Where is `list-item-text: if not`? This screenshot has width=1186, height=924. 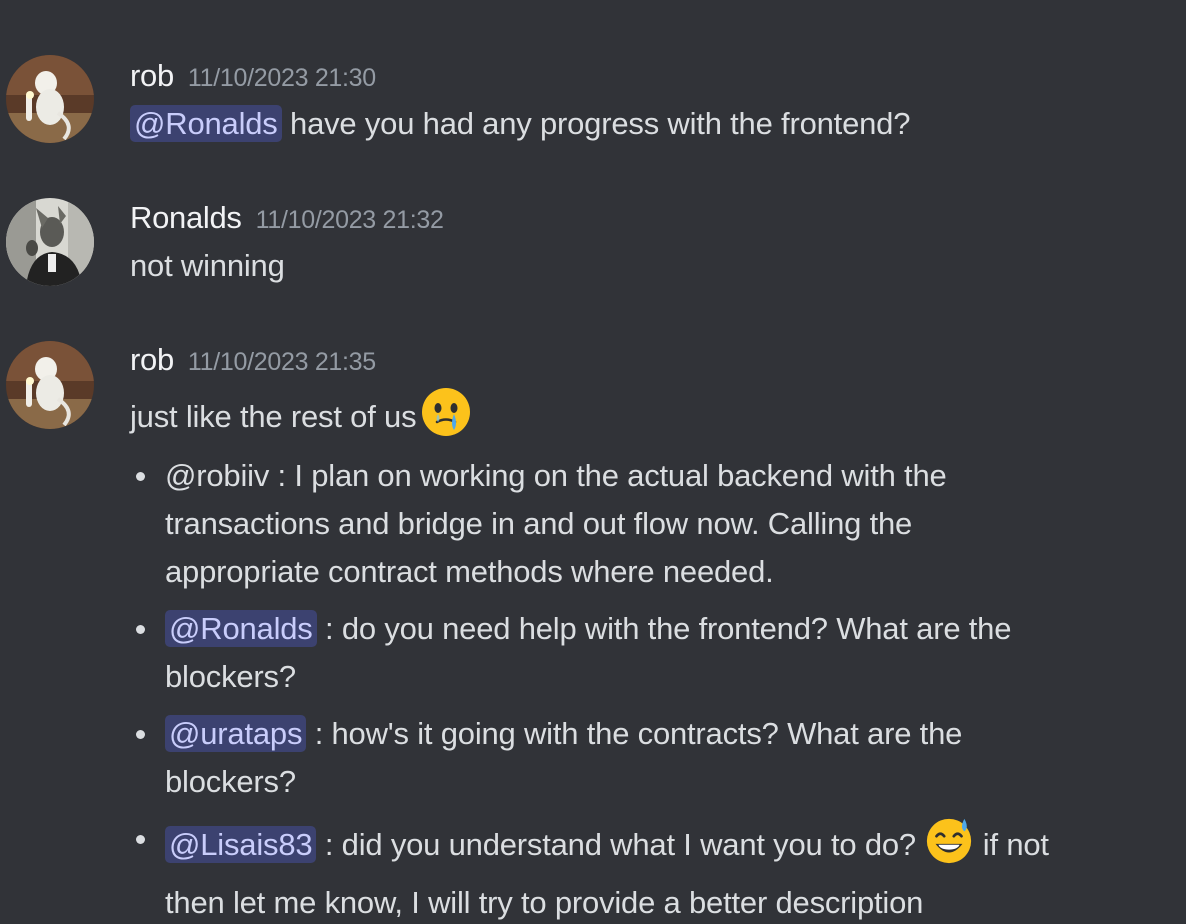 list-item-text: if not is located at coordinates (1011, 845).